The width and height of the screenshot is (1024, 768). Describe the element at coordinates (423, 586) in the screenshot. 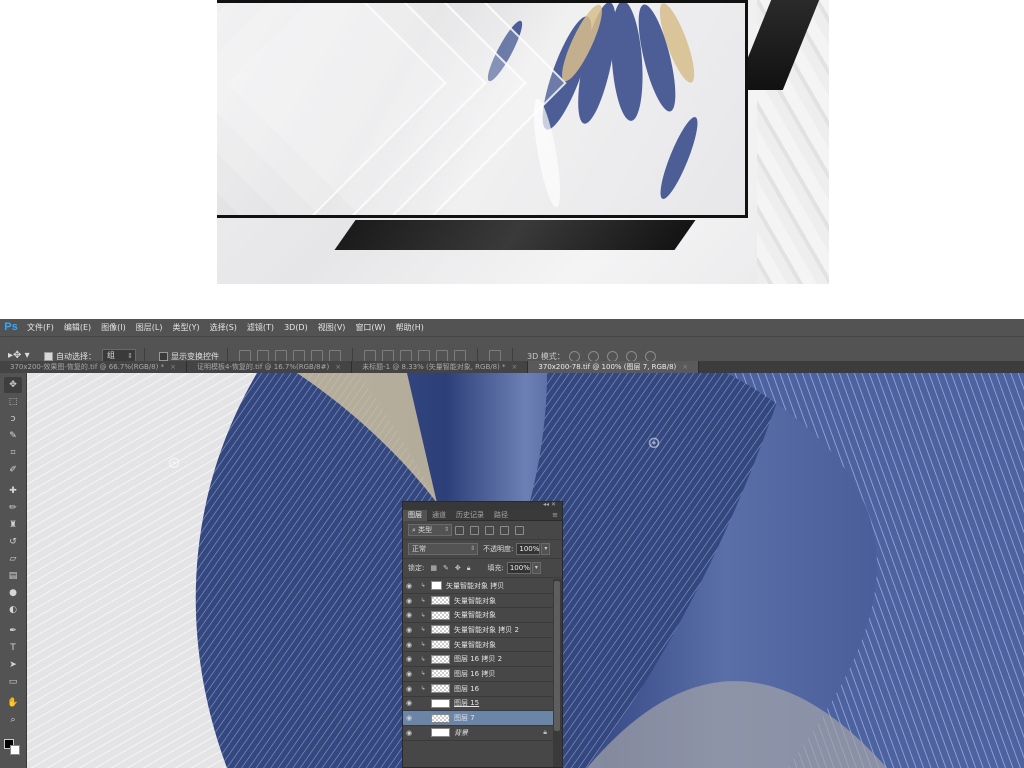

I see `clipping-arrow-icon: ↳` at that location.